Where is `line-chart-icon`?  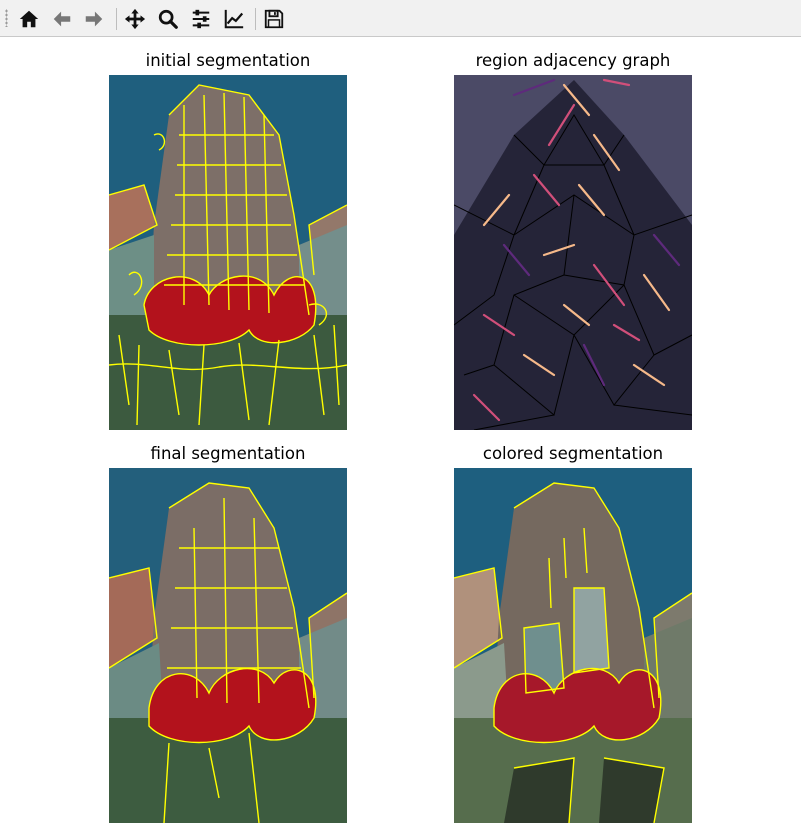 line-chart-icon is located at coordinates (234, 19).